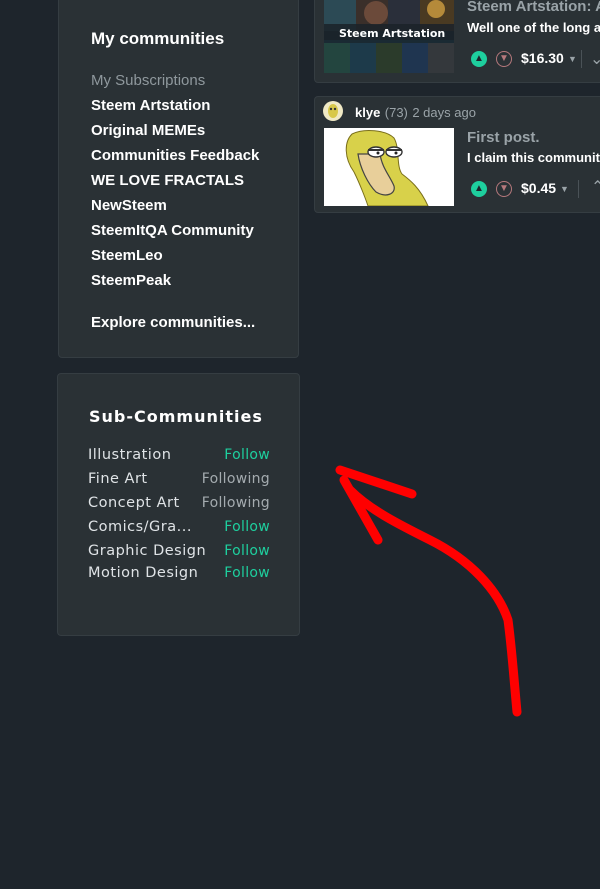  What do you see at coordinates (396, 112) in the screenshot?
I see `author-reputation: (73)` at bounding box center [396, 112].